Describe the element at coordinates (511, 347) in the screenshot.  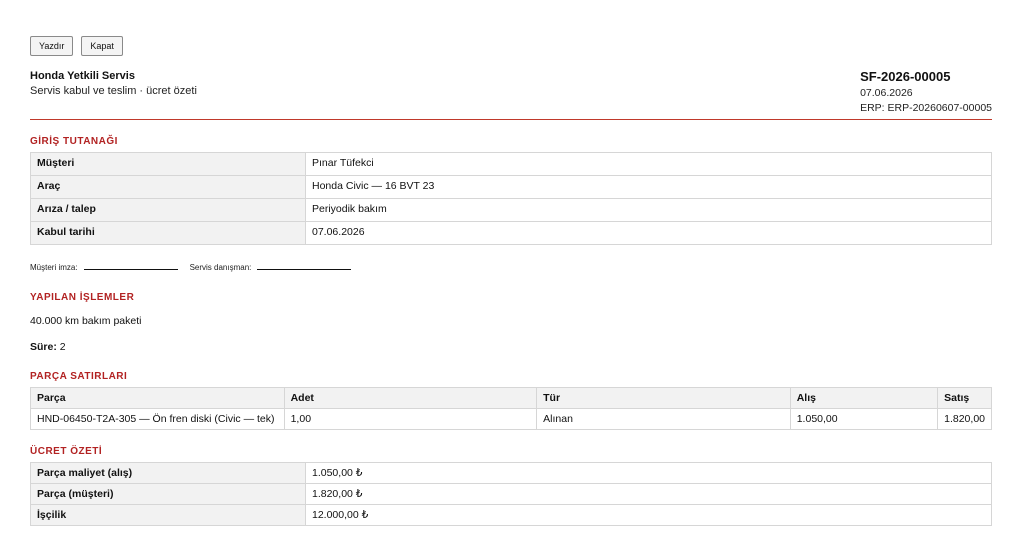
I see `work-duration: Süre: 2` at that location.